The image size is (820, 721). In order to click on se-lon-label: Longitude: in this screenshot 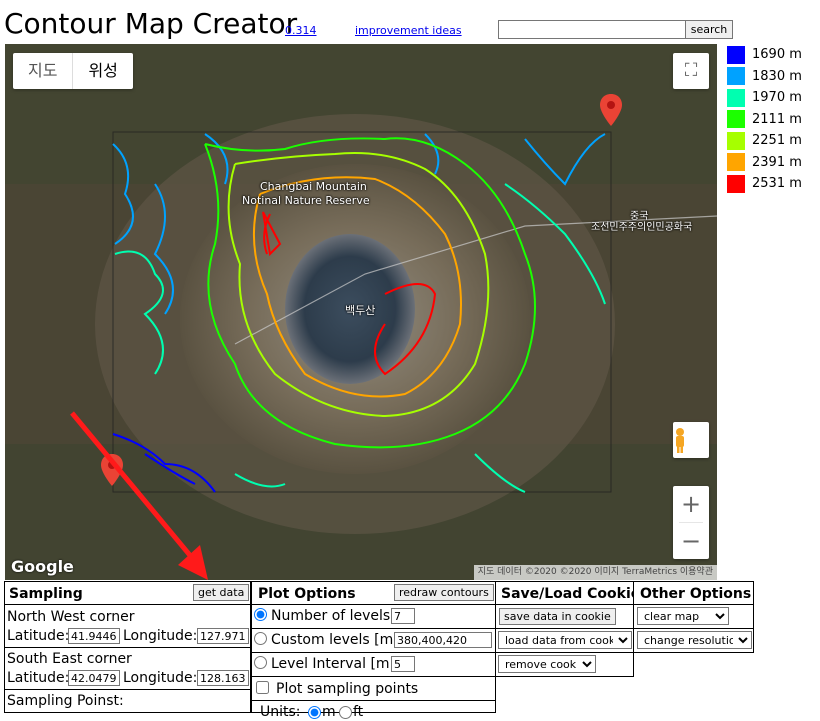, I will do `click(160, 678)`.